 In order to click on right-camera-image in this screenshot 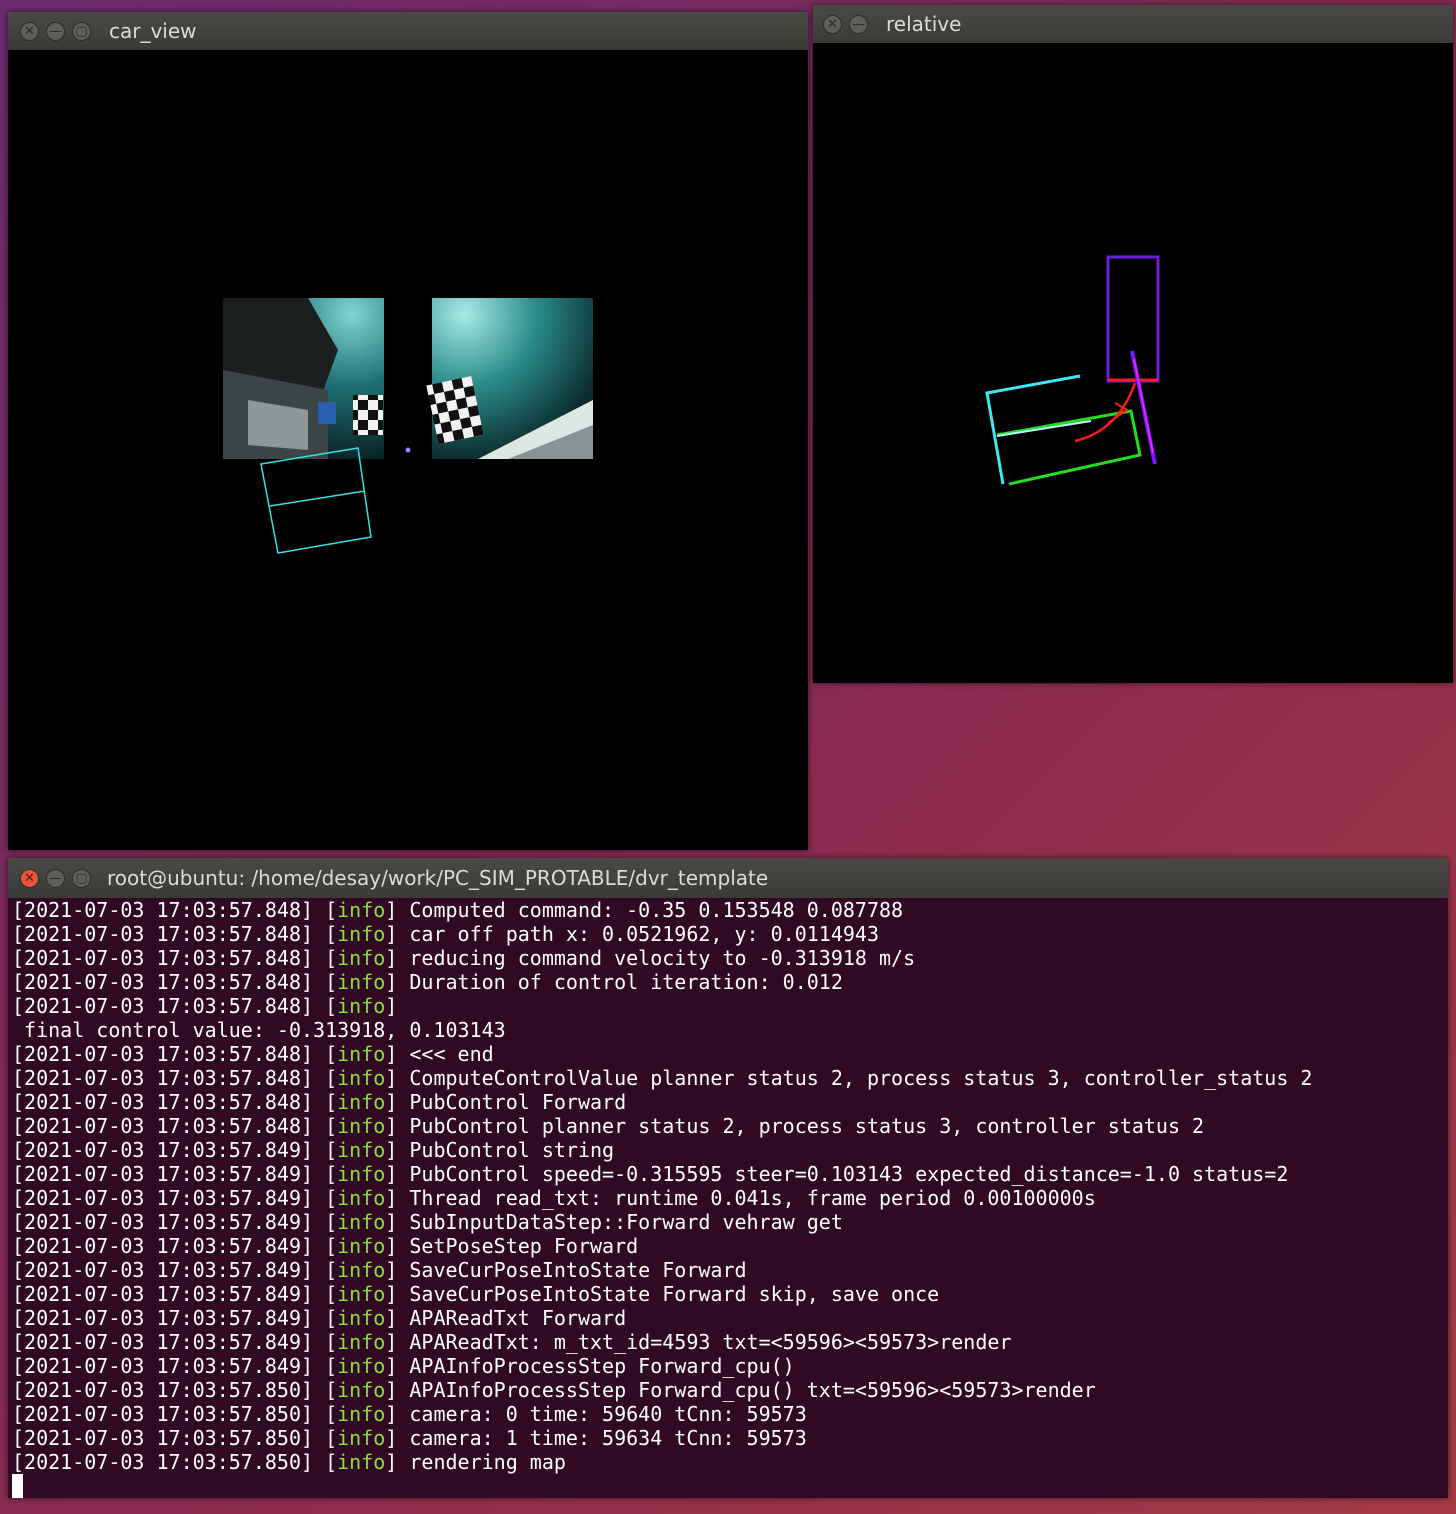, I will do `click(509, 378)`.